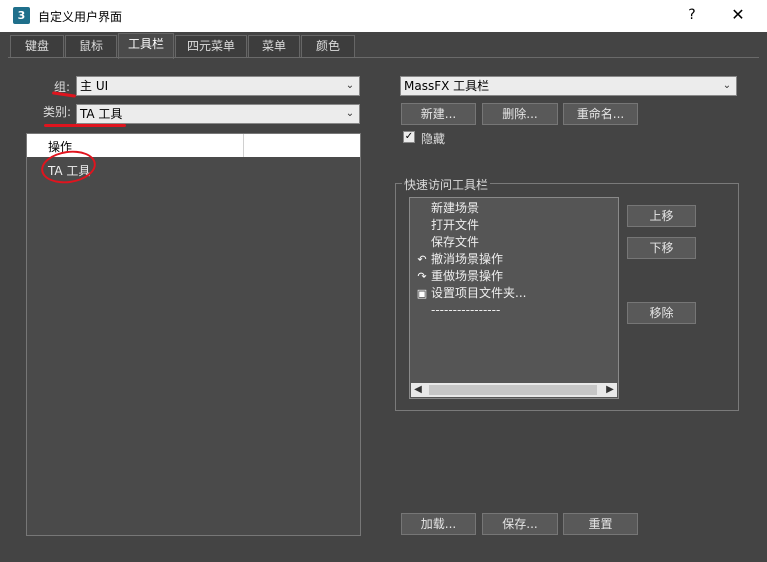  Describe the element at coordinates (146, 46) in the screenshot. I see `tab-toolbars: 工具栏` at that location.